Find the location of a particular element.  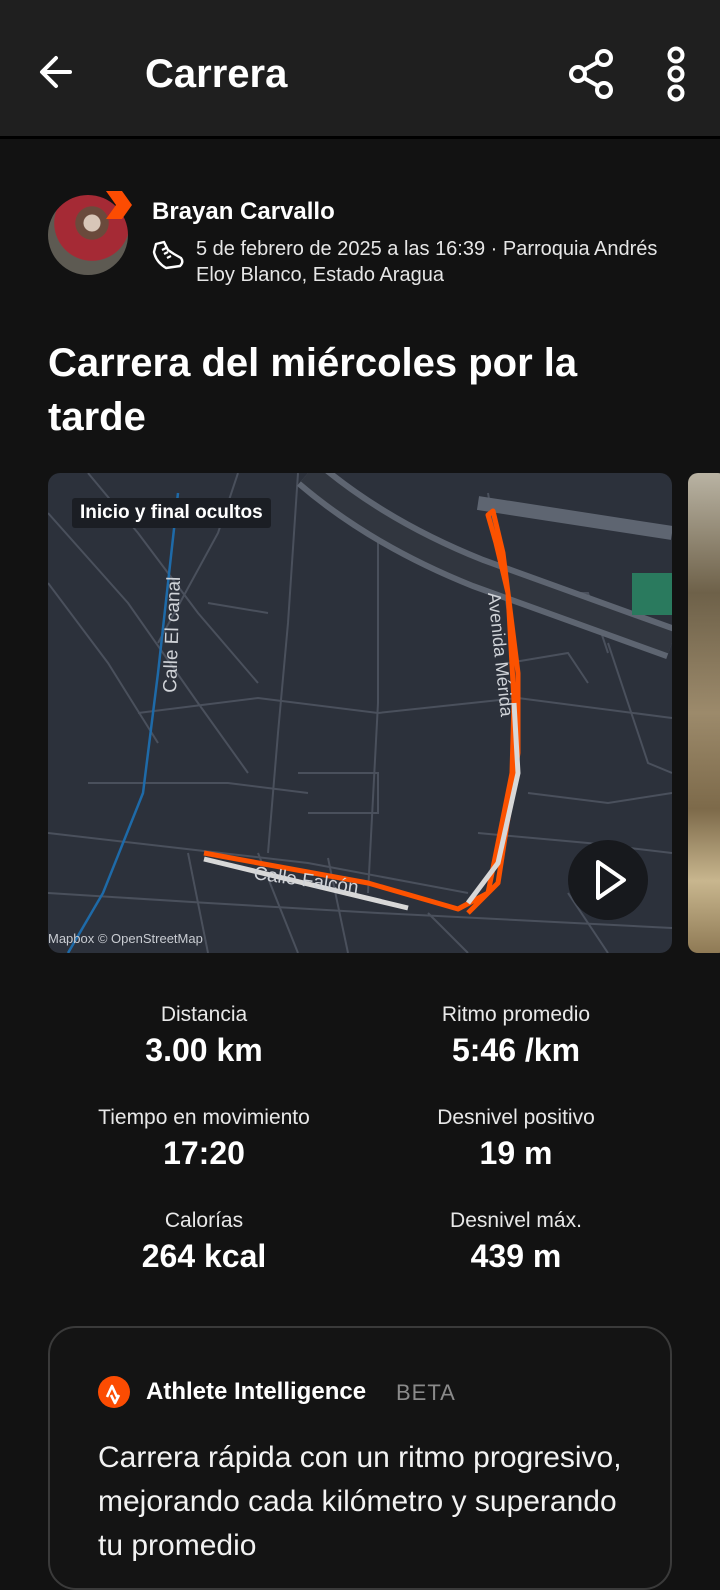

athlete-name: Brayan Carvallo is located at coordinates (243, 212).